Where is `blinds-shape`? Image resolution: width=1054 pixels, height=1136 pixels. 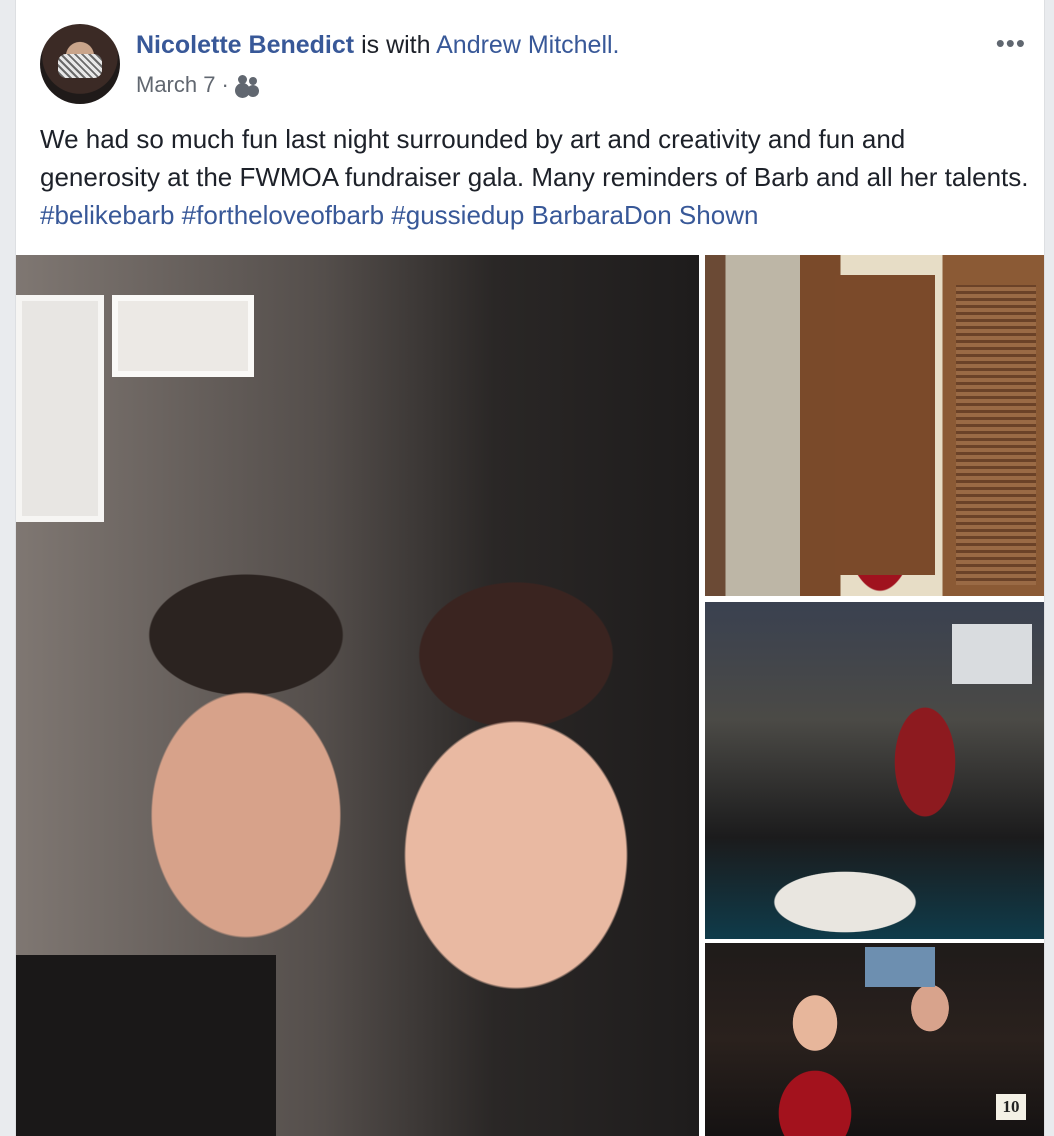 blinds-shape is located at coordinates (996, 435).